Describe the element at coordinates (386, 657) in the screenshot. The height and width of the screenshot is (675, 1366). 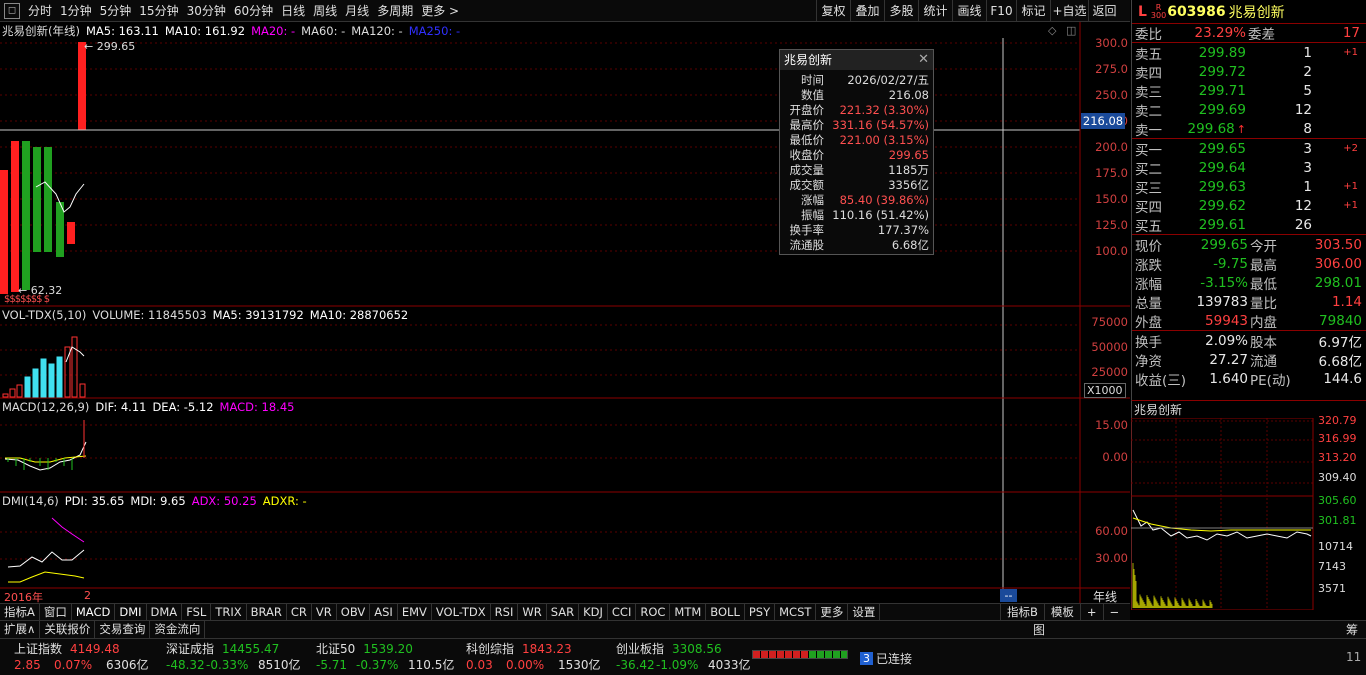
I see `index-2: 北证50 1539.20 -5.71 -0.37% 110.5亿` at that location.